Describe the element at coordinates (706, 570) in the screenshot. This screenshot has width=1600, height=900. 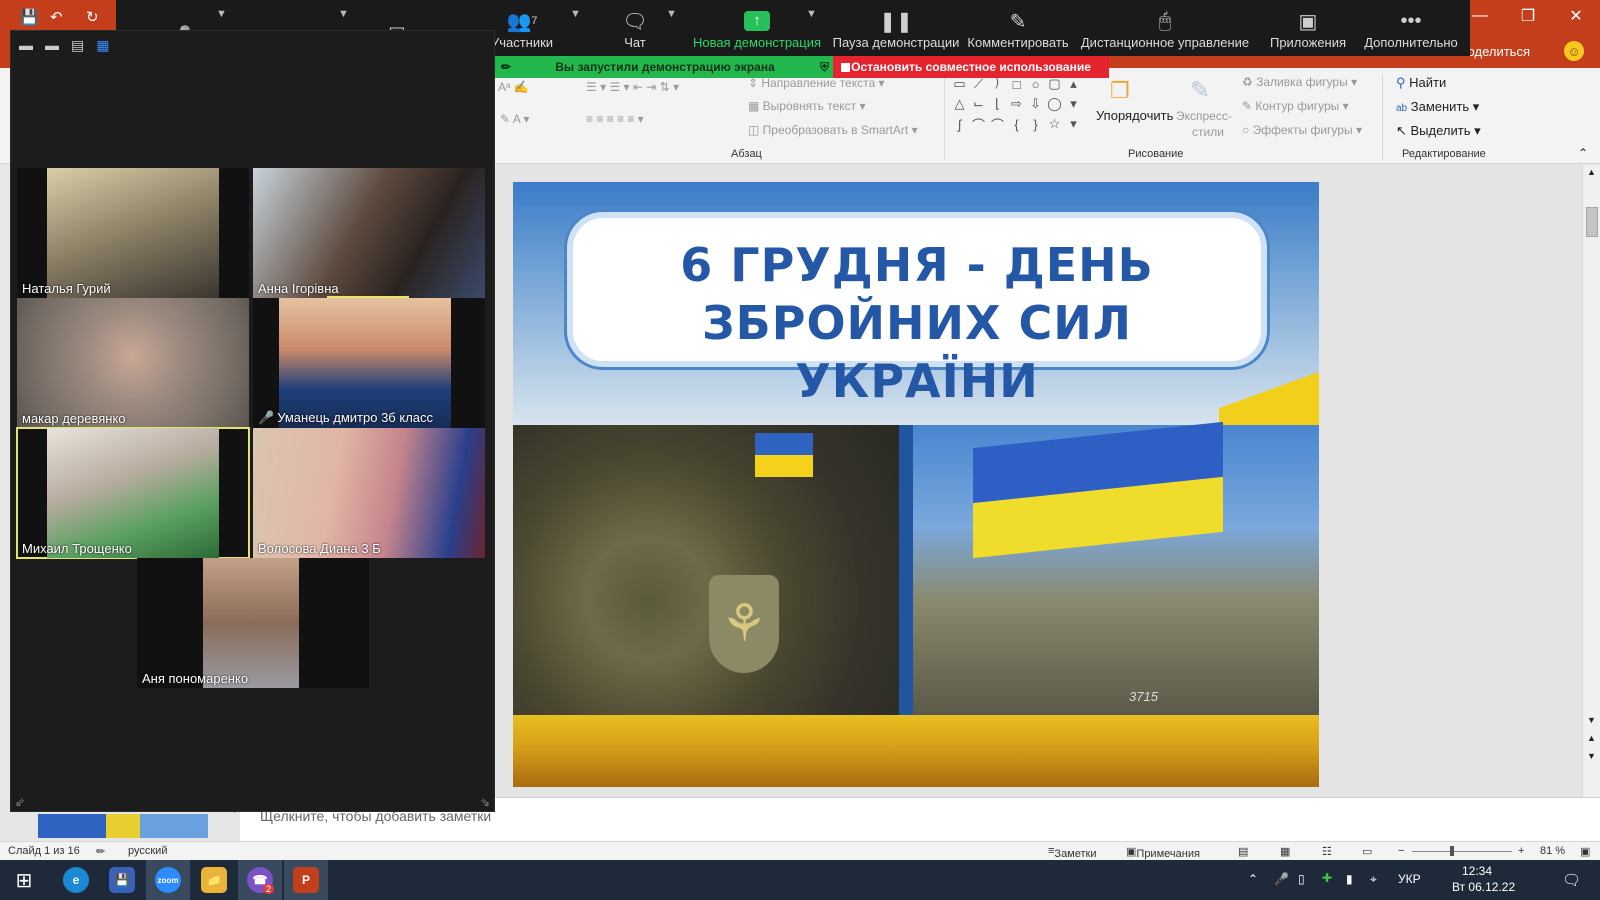
I see `uniform-patch-photo: ⚘` at that location.